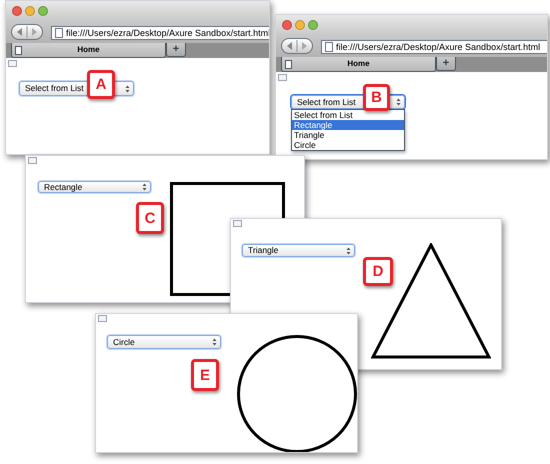 The image size is (550, 464). Describe the element at coordinates (378, 271) in the screenshot. I see `callout-label: D` at that location.